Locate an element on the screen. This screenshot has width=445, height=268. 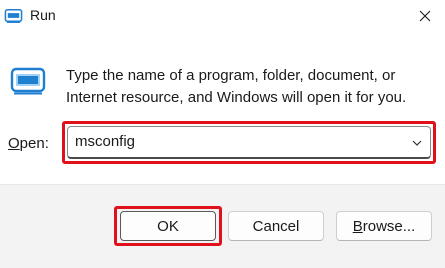
title-bar: Run is located at coordinates (222, 16).